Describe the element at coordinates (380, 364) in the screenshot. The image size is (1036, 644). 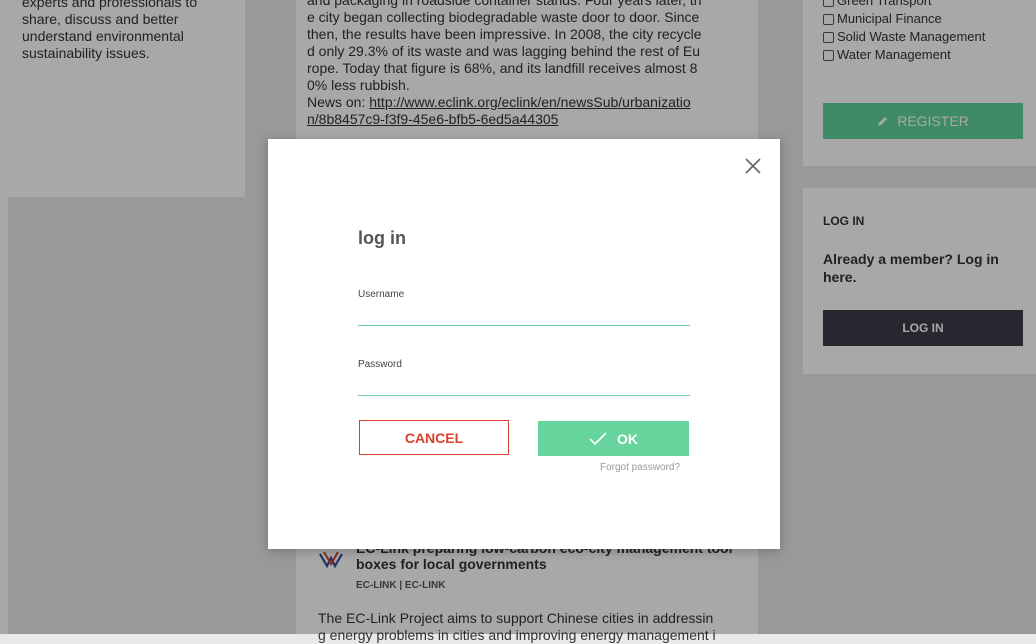
I see `password-label: Password` at that location.